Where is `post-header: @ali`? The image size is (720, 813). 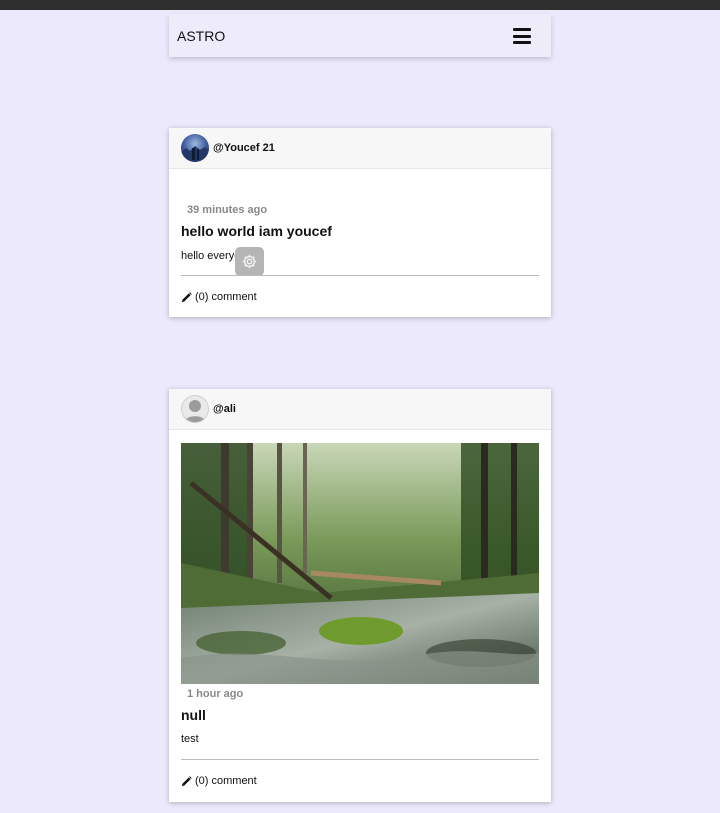 post-header: @ali is located at coordinates (360, 409).